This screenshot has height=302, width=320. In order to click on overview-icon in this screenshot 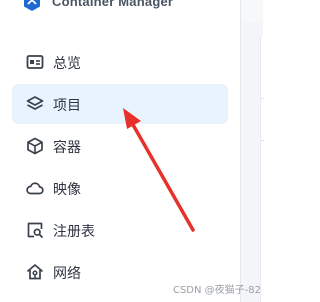, I will do `click(35, 62)`.